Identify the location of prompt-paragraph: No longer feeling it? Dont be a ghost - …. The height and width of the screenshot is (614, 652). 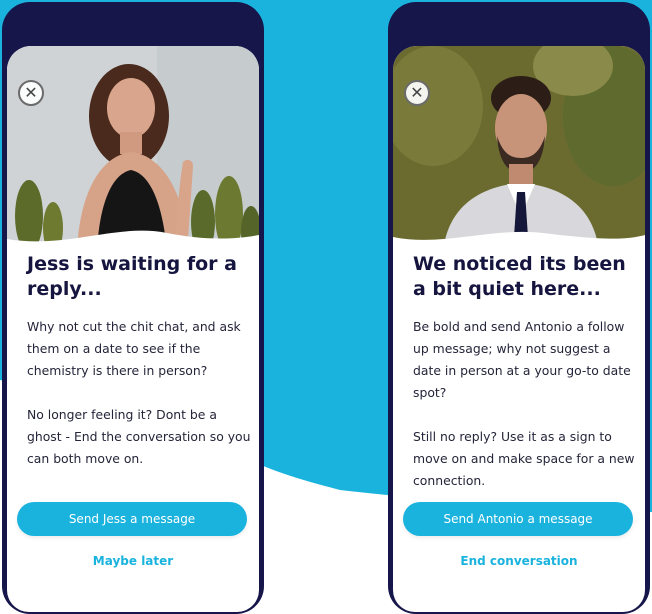
(139, 436).